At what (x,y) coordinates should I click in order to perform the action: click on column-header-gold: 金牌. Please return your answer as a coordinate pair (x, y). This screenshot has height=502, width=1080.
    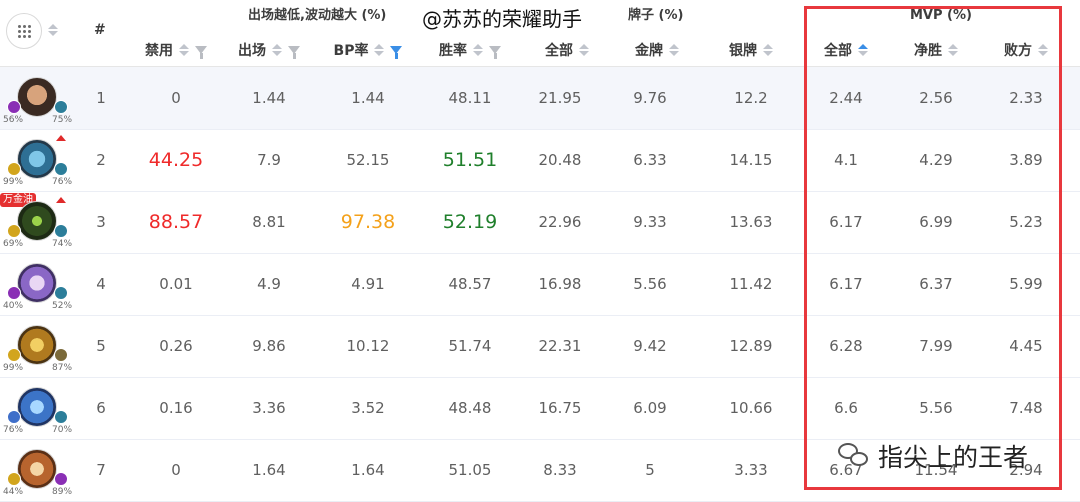
    Looking at the image, I should click on (657, 50).